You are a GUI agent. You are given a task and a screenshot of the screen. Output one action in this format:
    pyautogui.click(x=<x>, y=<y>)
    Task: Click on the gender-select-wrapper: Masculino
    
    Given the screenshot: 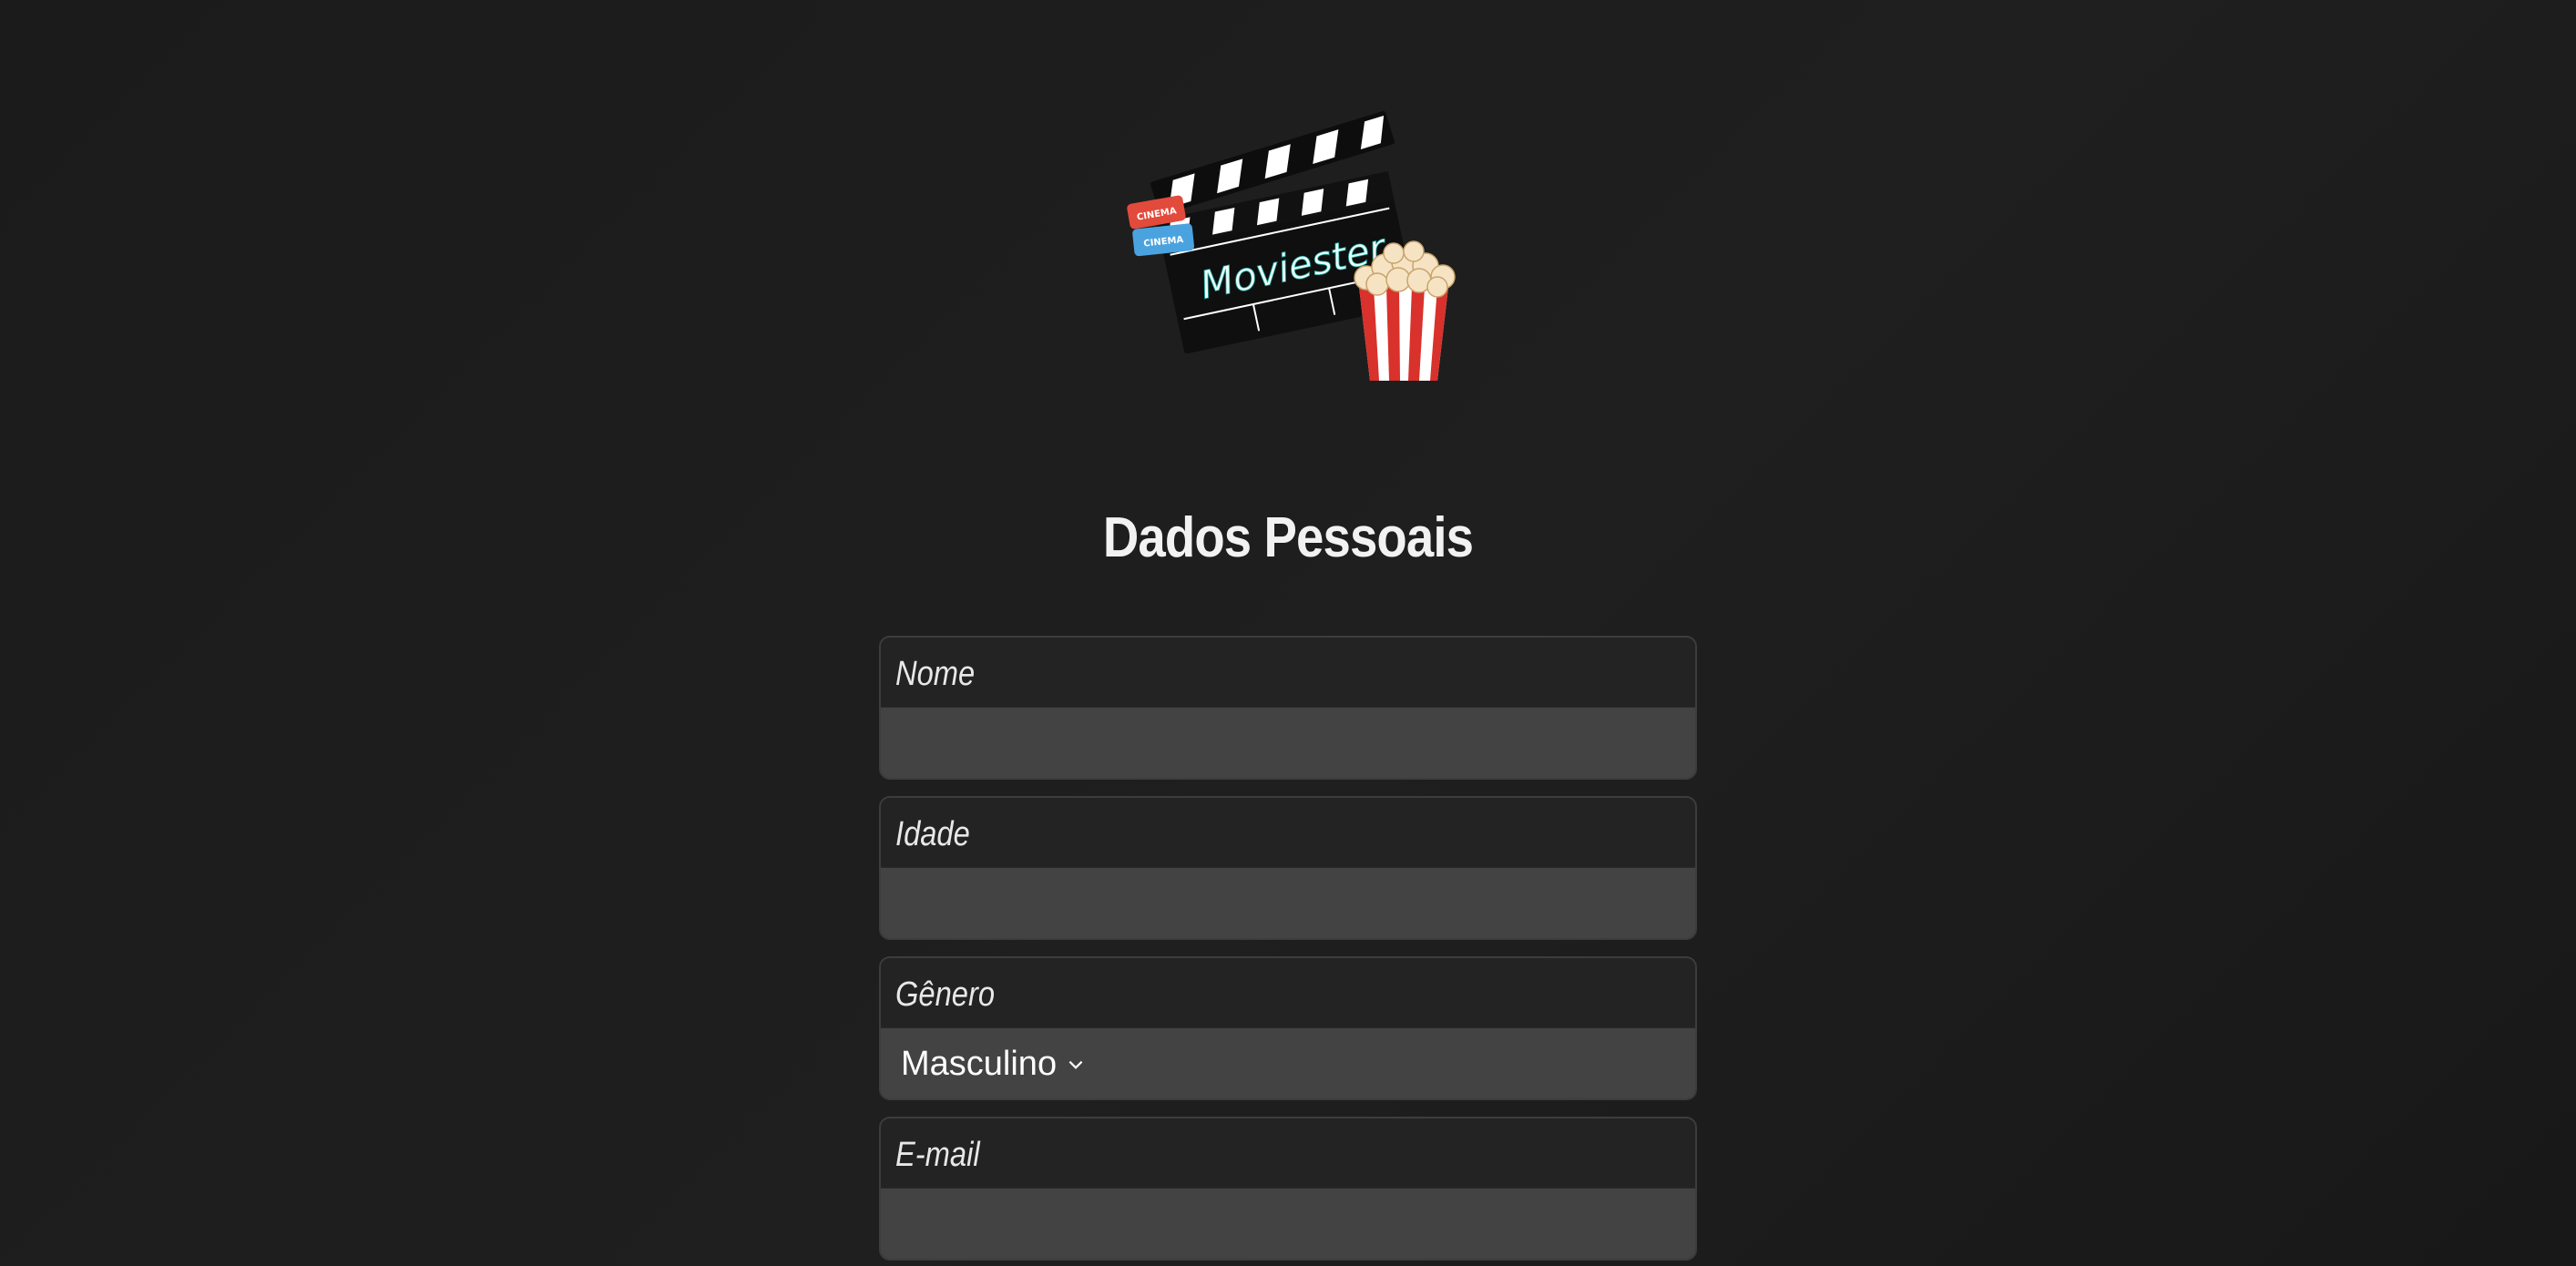 What is the action you would take?
    pyautogui.click(x=1288, y=1062)
    